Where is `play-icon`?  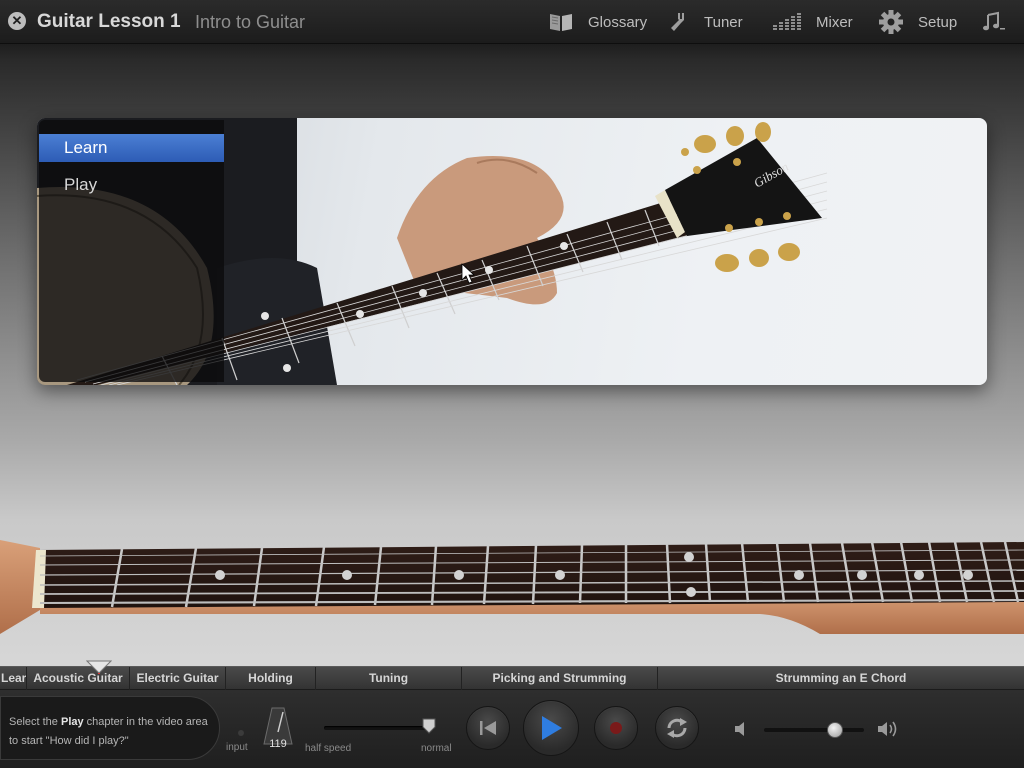 play-icon is located at coordinates (552, 728).